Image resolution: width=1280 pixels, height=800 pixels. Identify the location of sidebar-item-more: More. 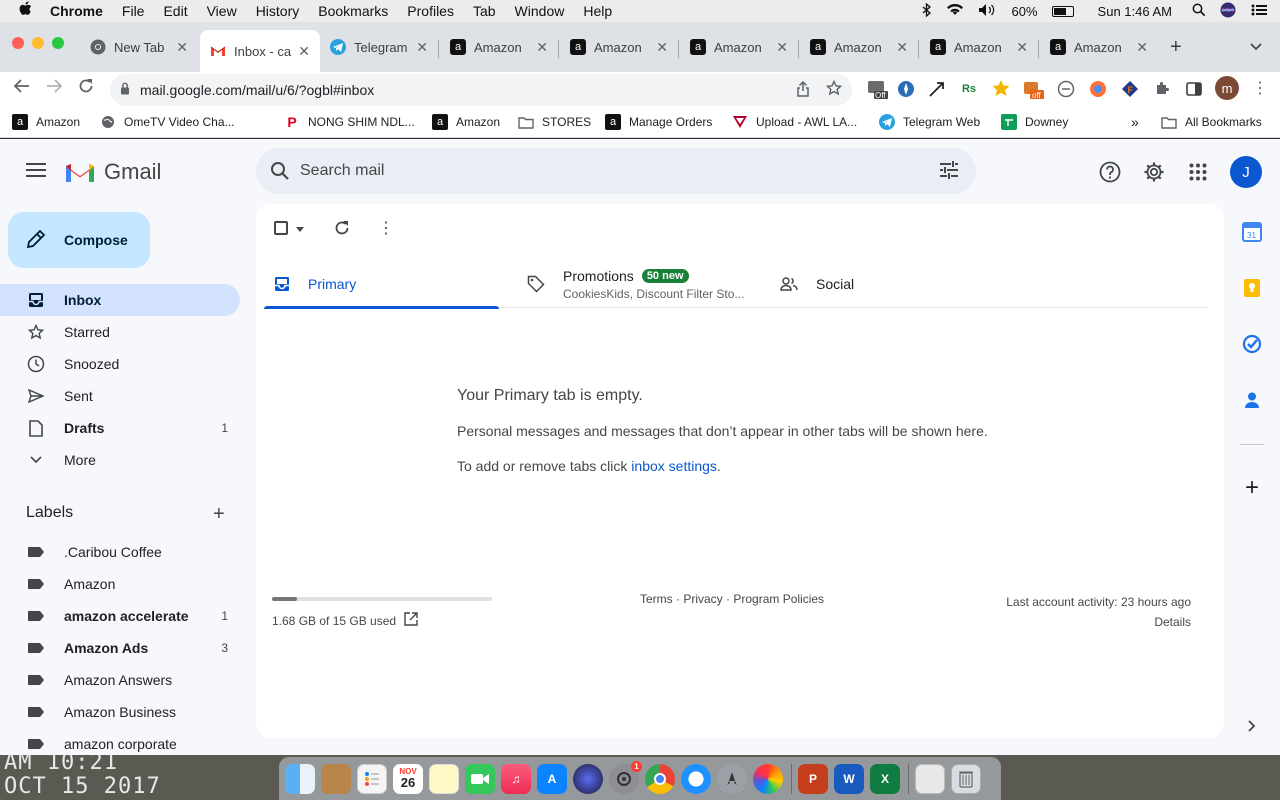
(120, 460).